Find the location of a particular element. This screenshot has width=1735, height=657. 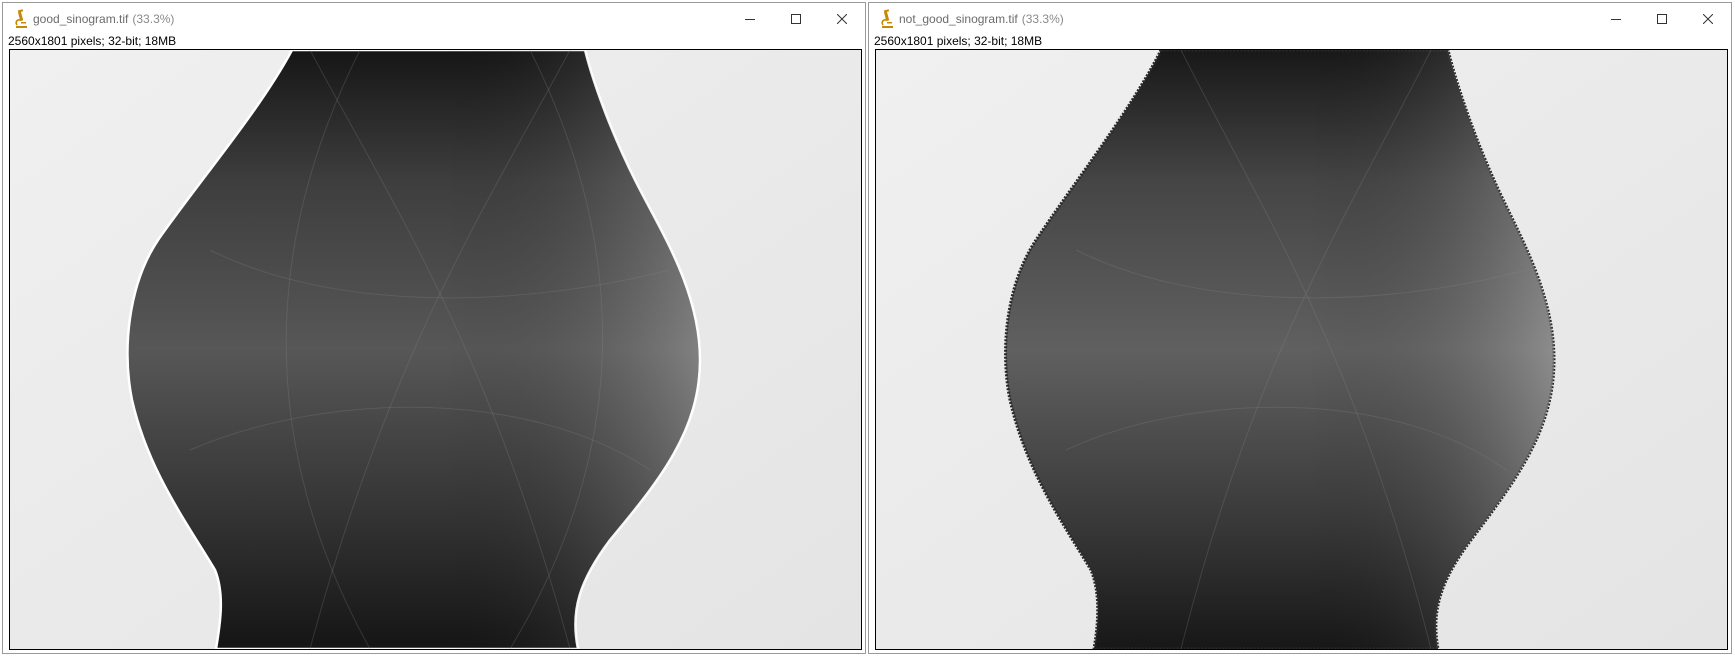

window-title: good_sinogram.tif (33.3%) is located at coordinates (103, 19).